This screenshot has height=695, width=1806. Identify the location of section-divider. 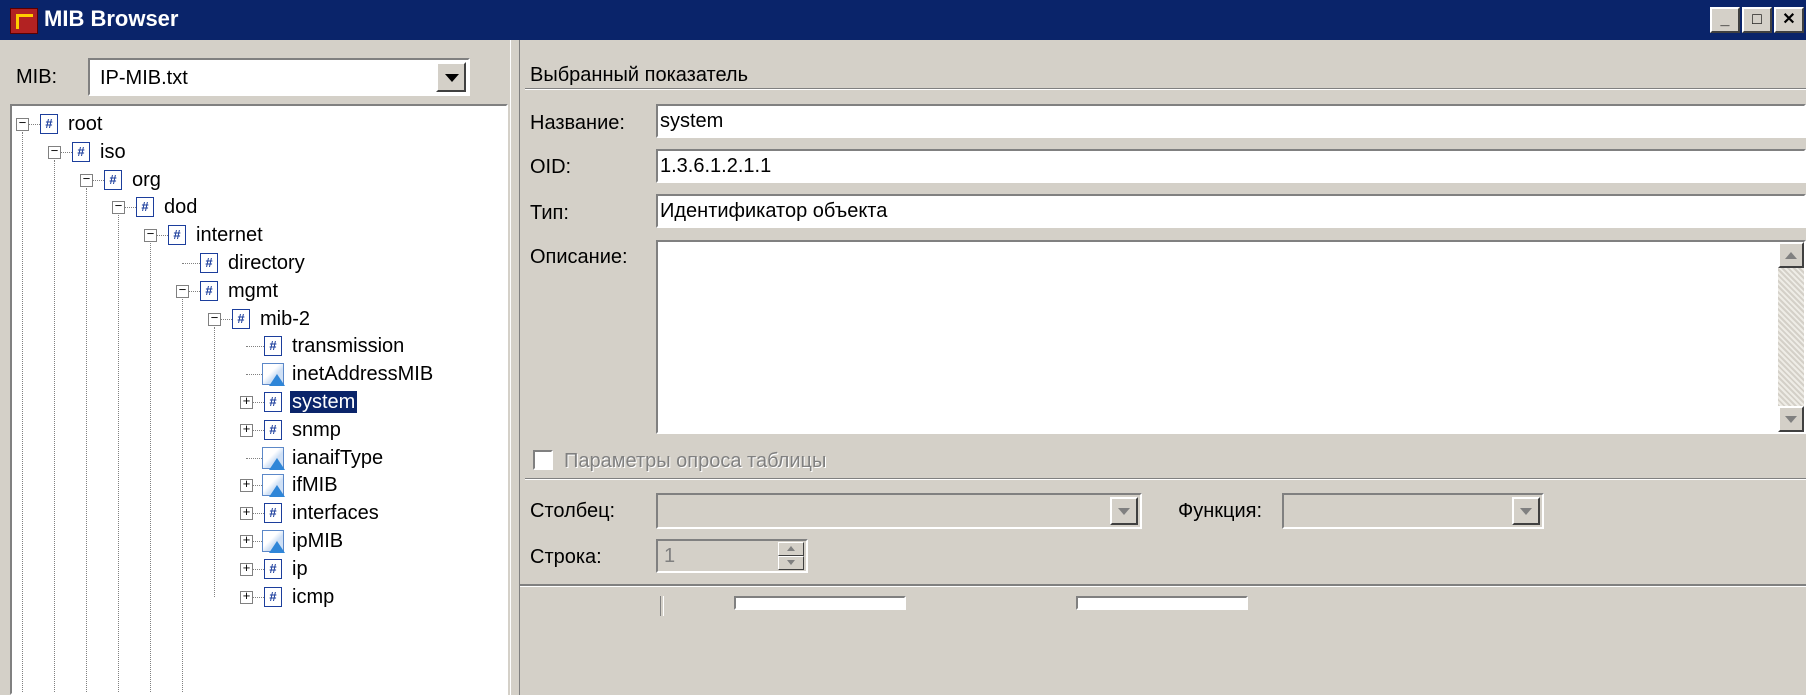
(1165, 479).